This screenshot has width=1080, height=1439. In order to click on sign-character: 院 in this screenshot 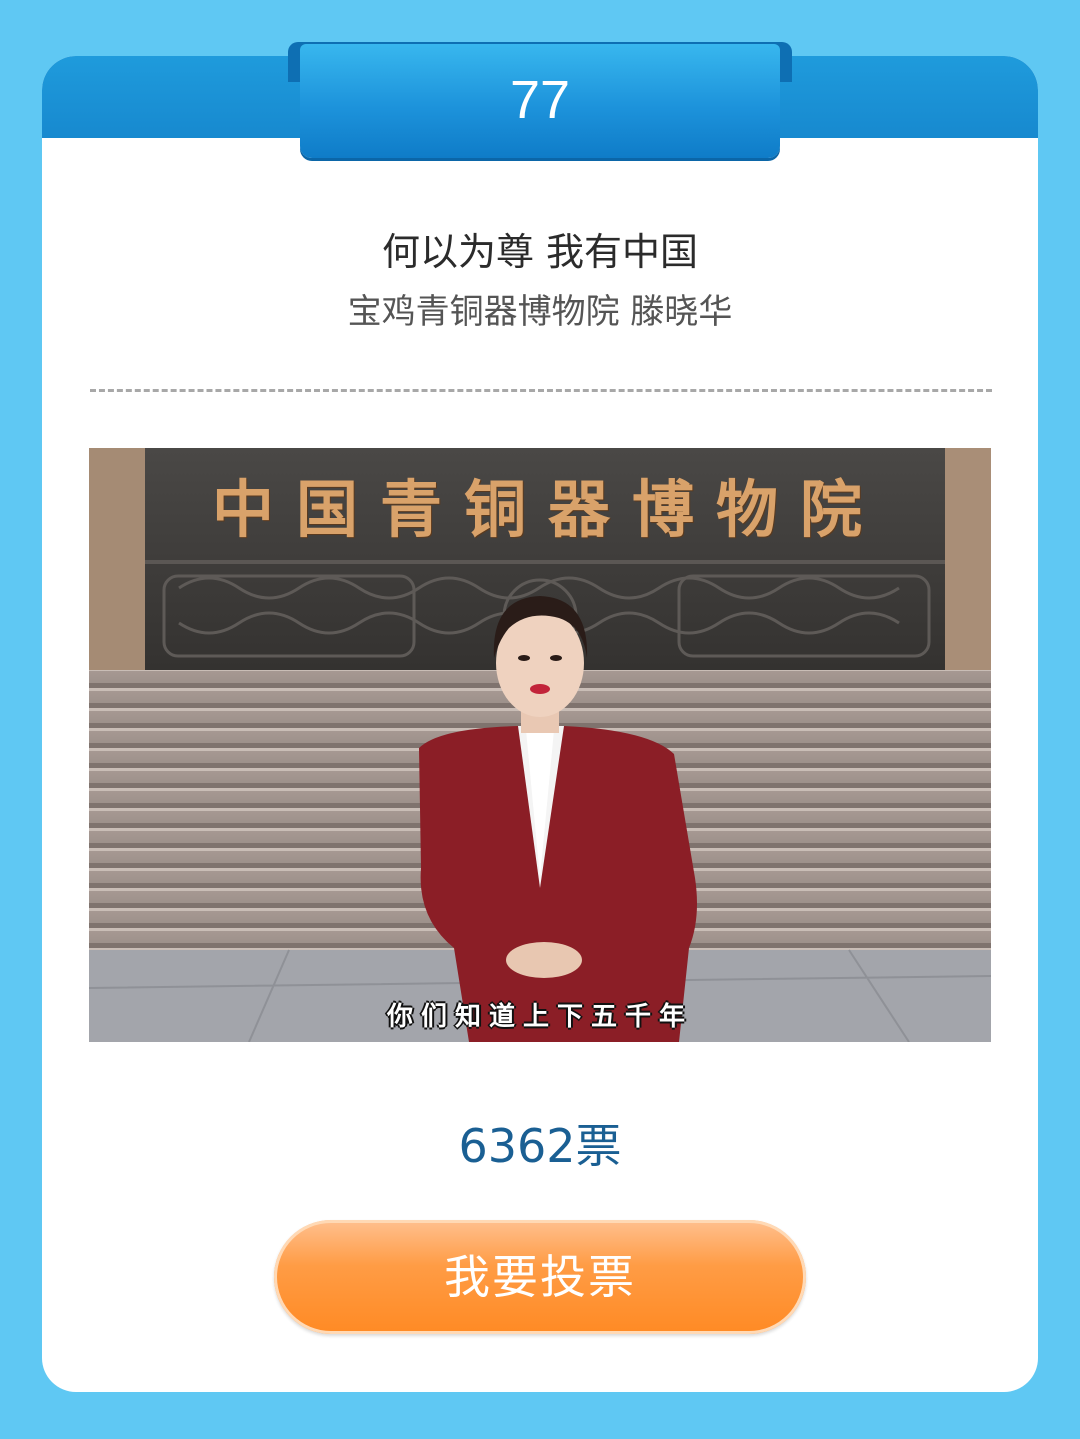, I will do `click(830, 509)`.